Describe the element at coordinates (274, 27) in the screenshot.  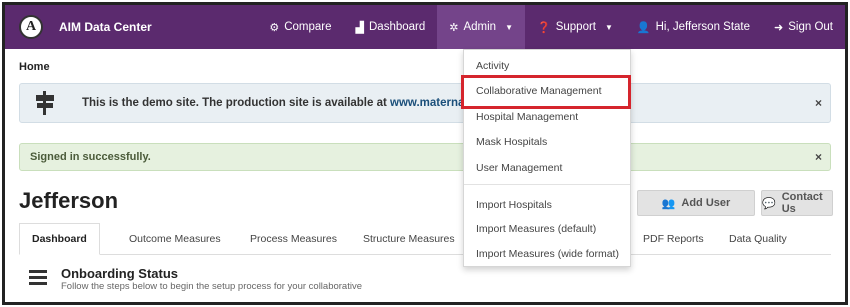
I see `compare-icon: ⚙` at that location.